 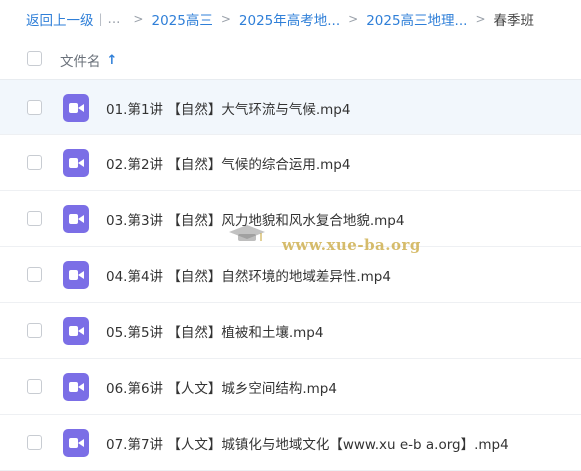 What do you see at coordinates (60, 19) in the screenshot?
I see `back-link: 返回上一级` at bounding box center [60, 19].